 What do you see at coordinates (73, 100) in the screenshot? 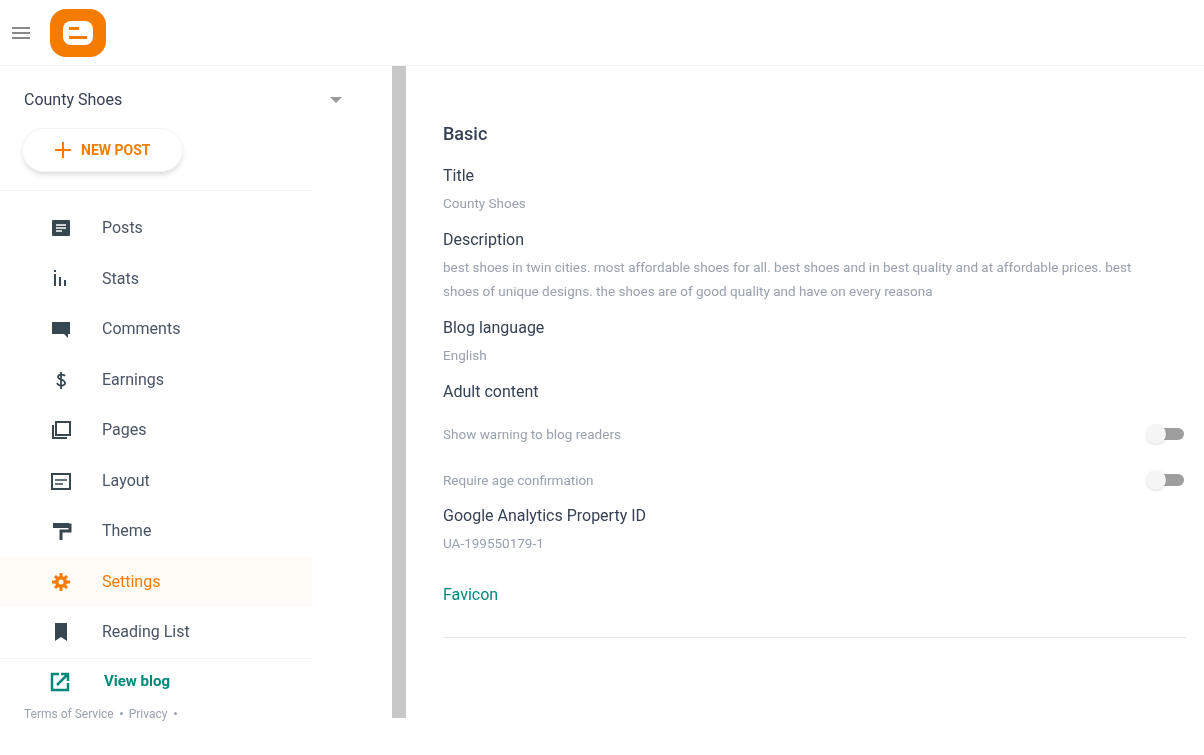
I see `blog-name: County Shoes` at bounding box center [73, 100].